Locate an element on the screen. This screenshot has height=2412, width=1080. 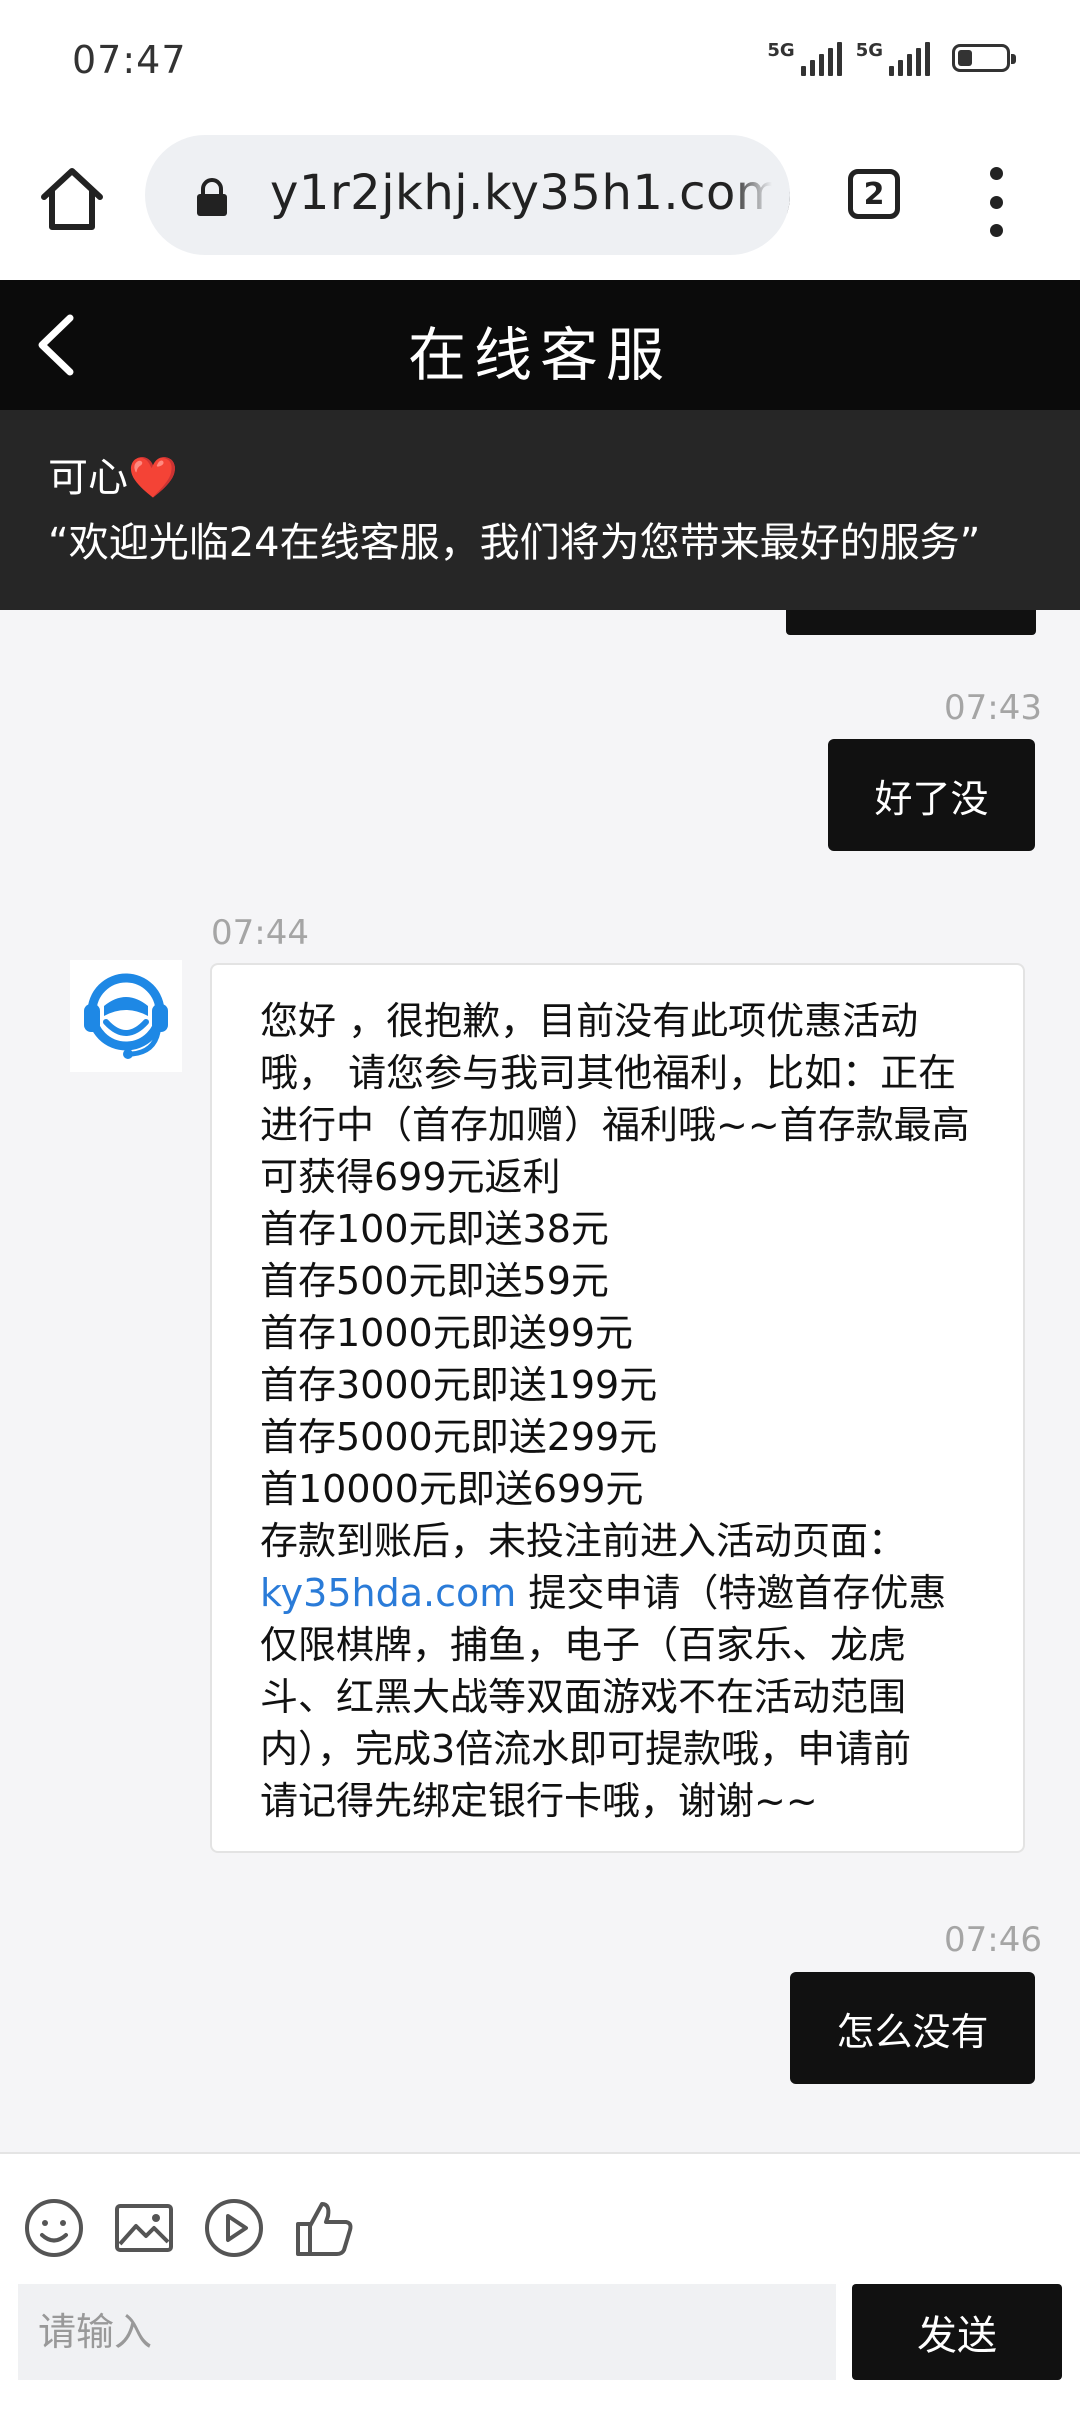
home-icon is located at coordinates (72, 199).